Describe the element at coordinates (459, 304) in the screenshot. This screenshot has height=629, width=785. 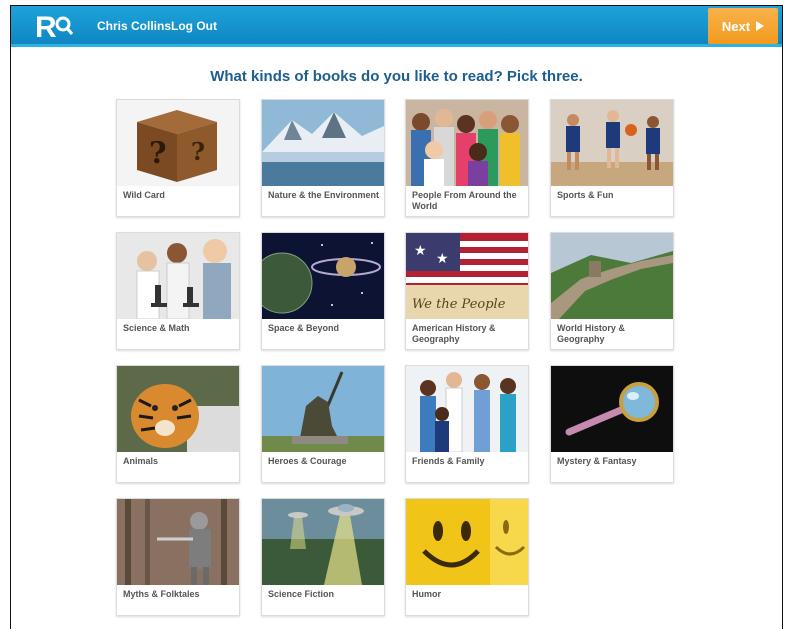
I see `svg-text: We the People` at that location.